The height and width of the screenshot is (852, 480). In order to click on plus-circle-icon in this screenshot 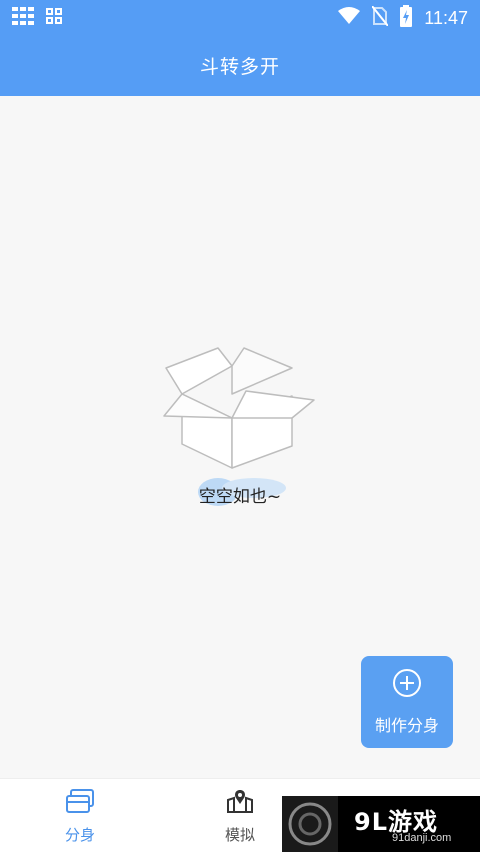, I will do `click(407, 685)`.